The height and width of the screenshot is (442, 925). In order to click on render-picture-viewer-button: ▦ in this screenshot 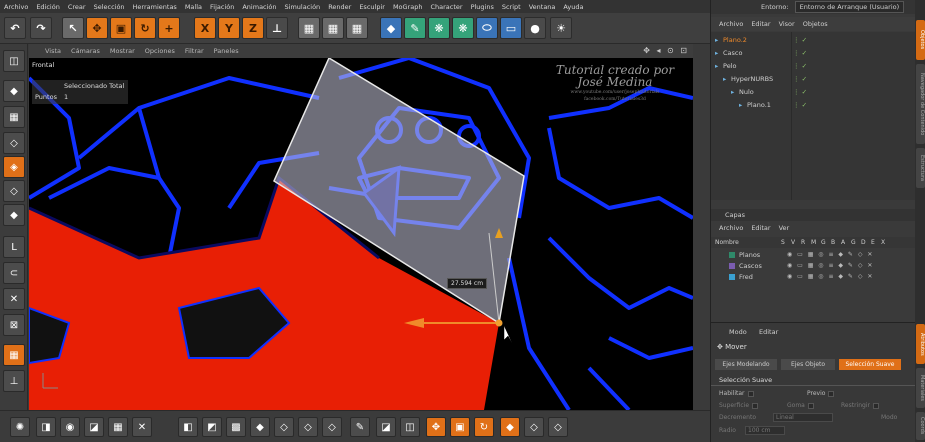, I will do `click(333, 28)`.